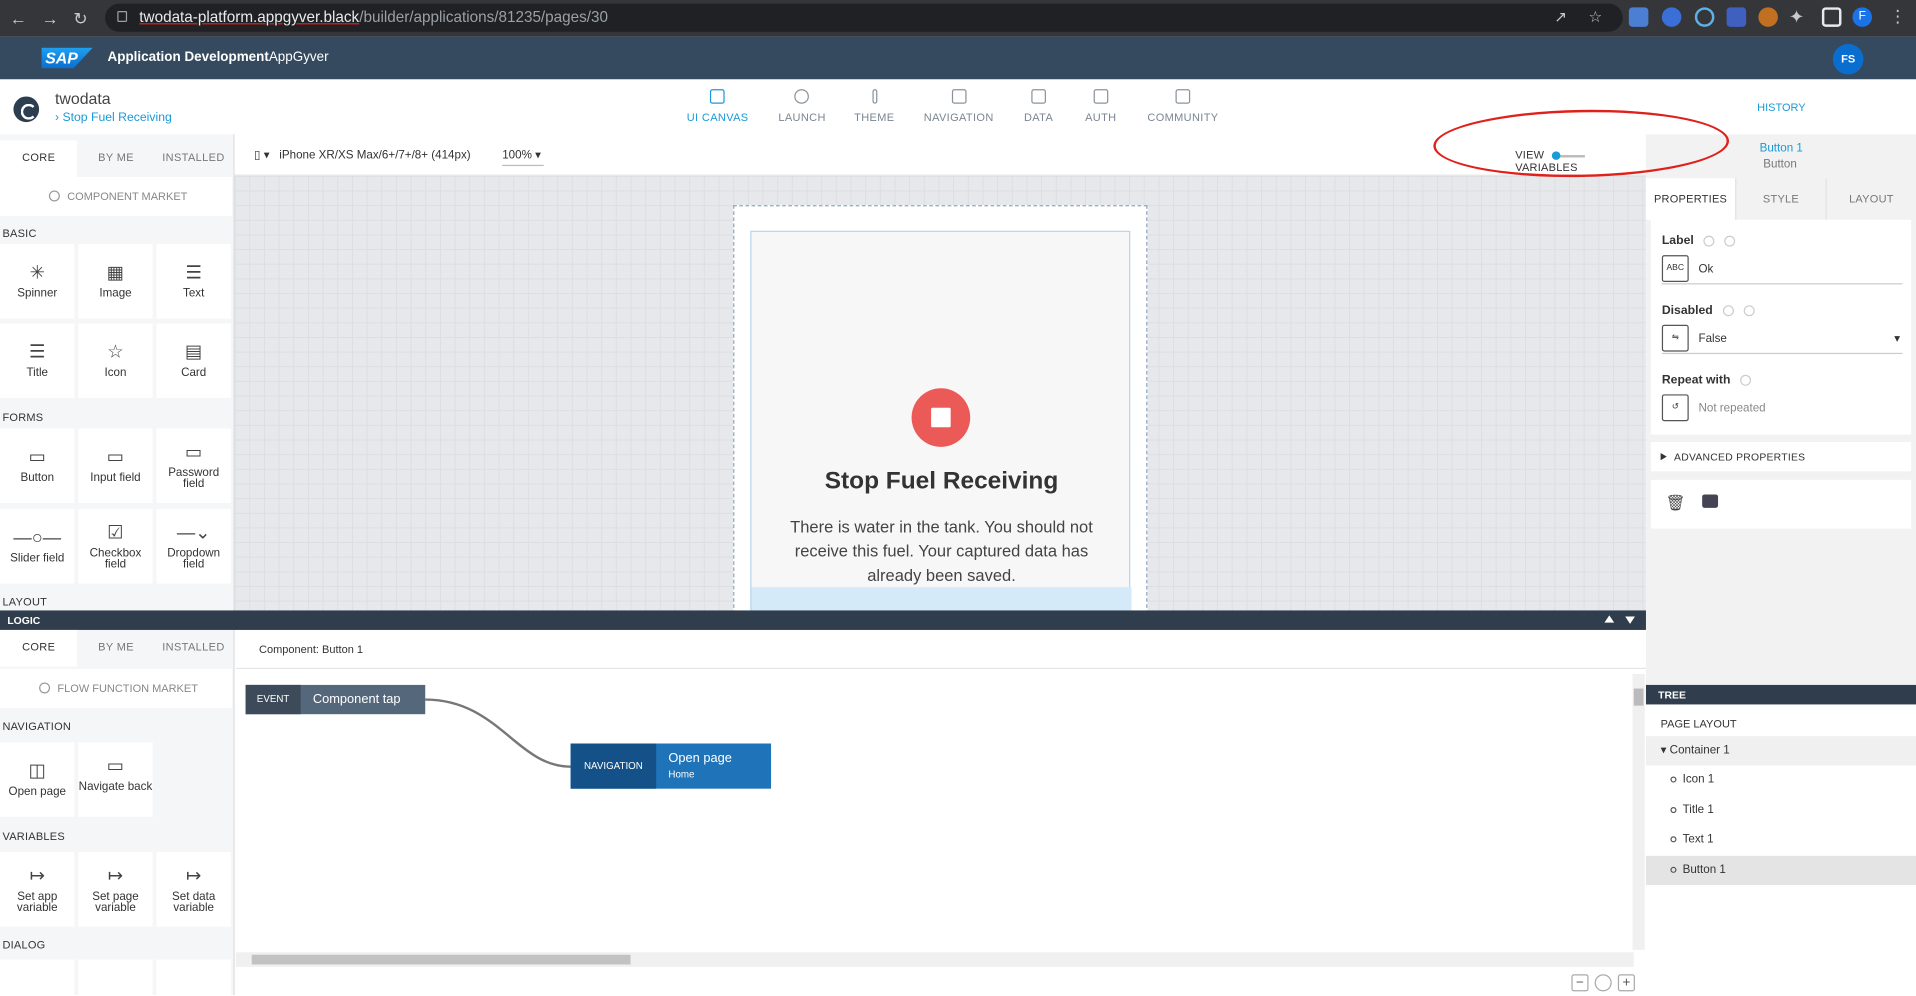 This screenshot has width=1916, height=996. Describe the element at coordinates (671, 766) in the screenshot. I see `navigation-node: NAVIGATION Open page Home` at that location.